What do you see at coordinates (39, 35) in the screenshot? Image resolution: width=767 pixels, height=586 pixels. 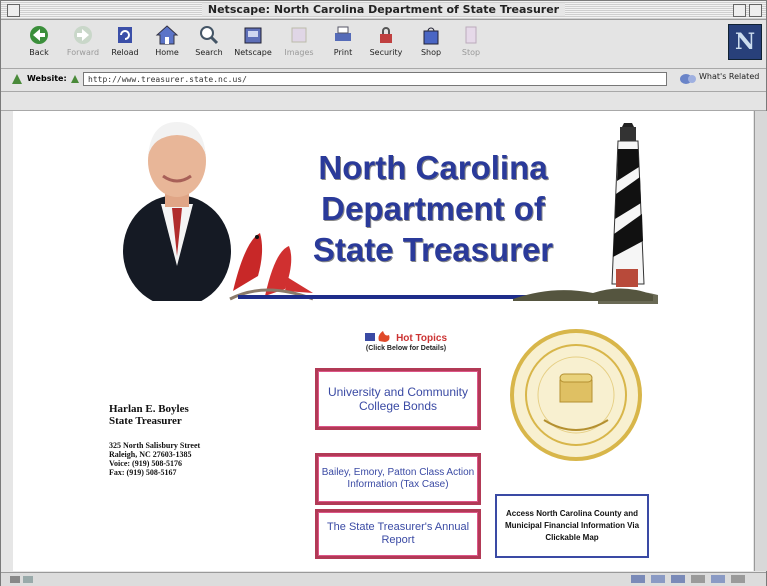 I see `back-arrow-icon` at bounding box center [39, 35].